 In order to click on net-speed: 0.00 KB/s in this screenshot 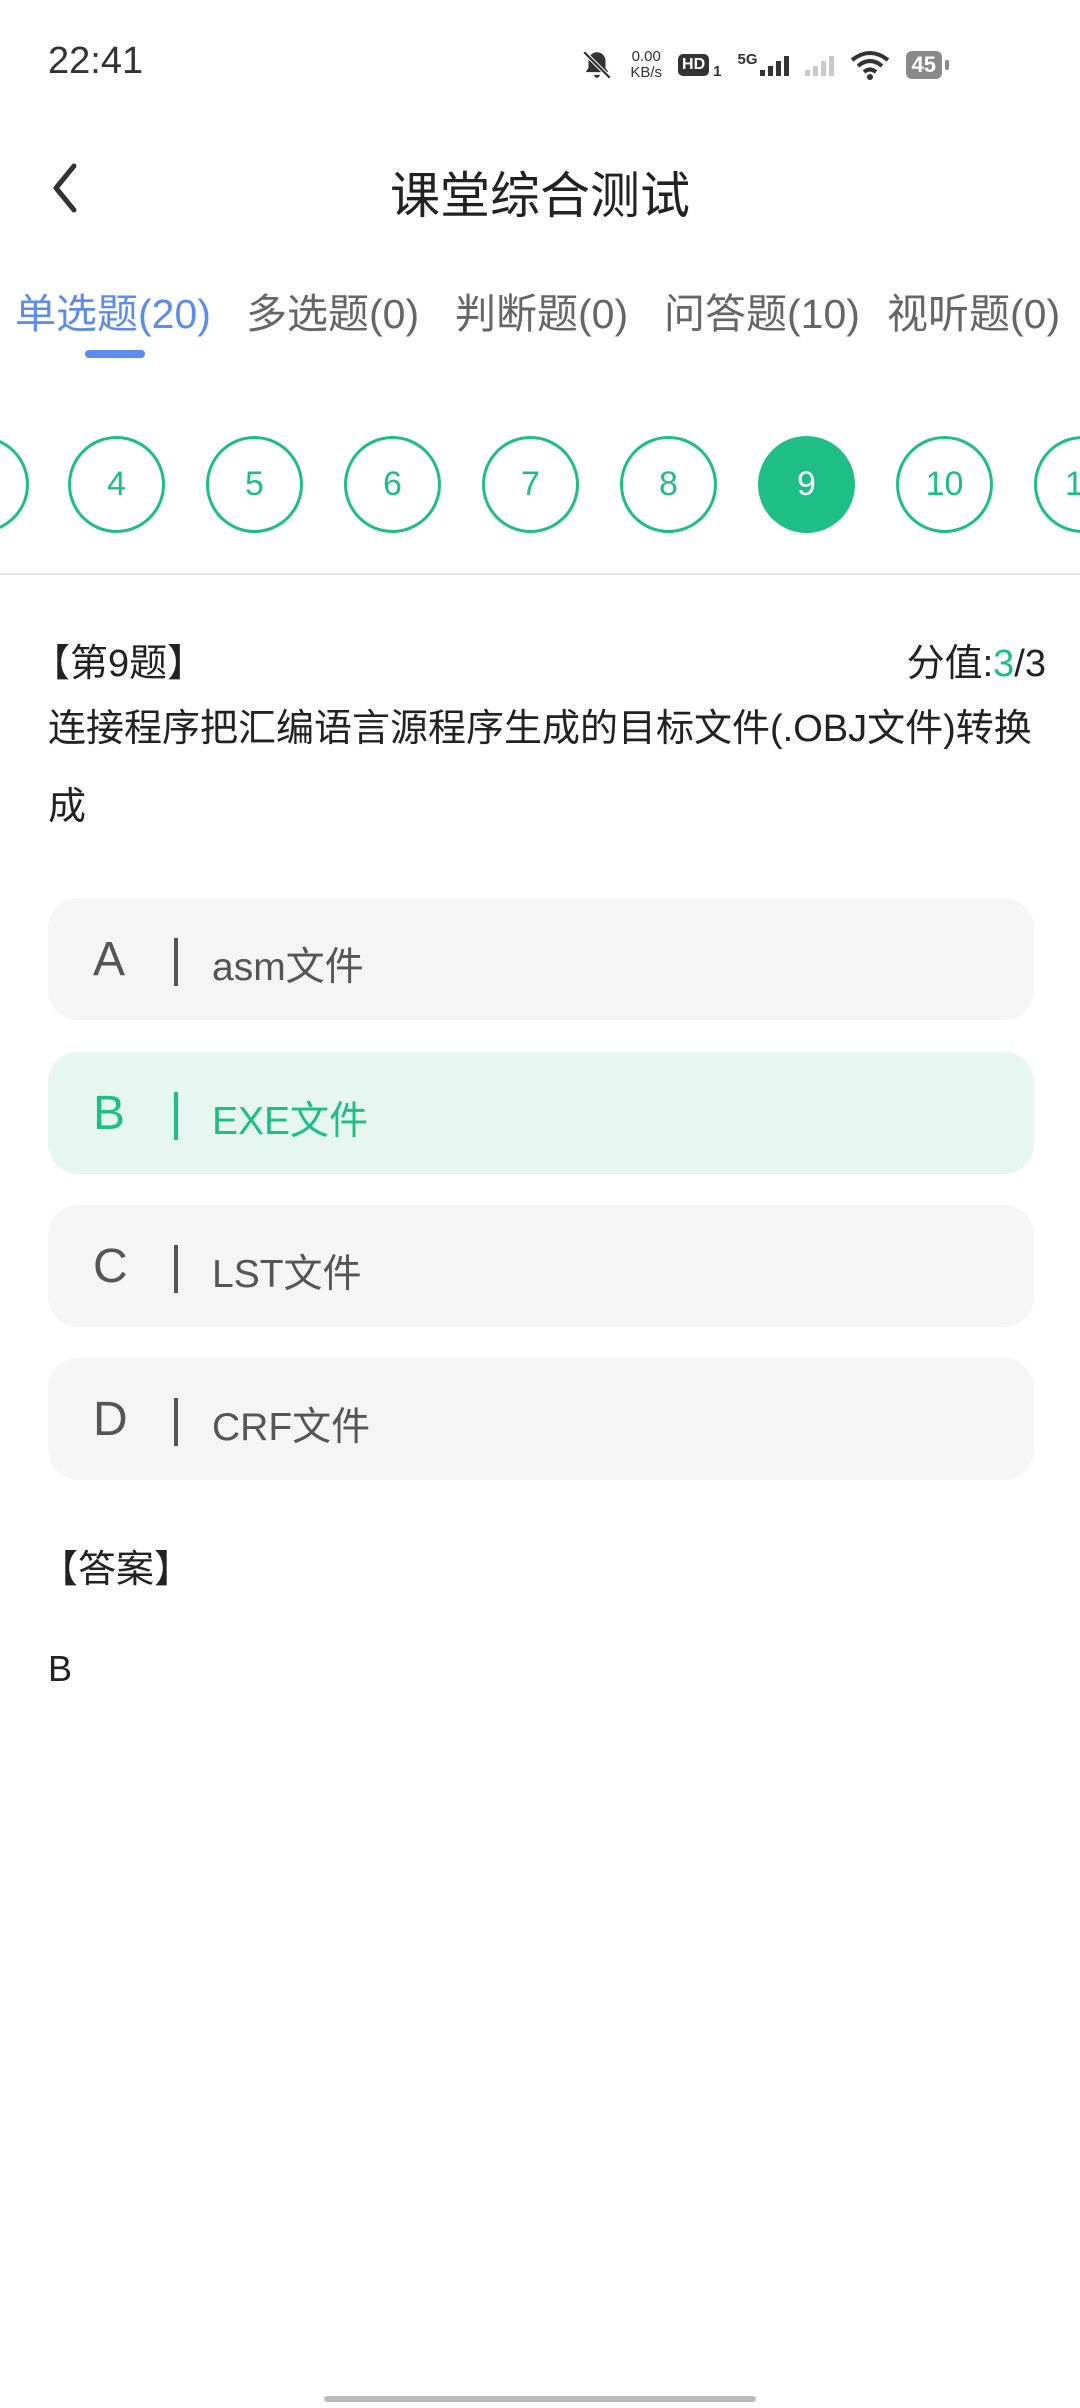, I will do `click(646, 65)`.